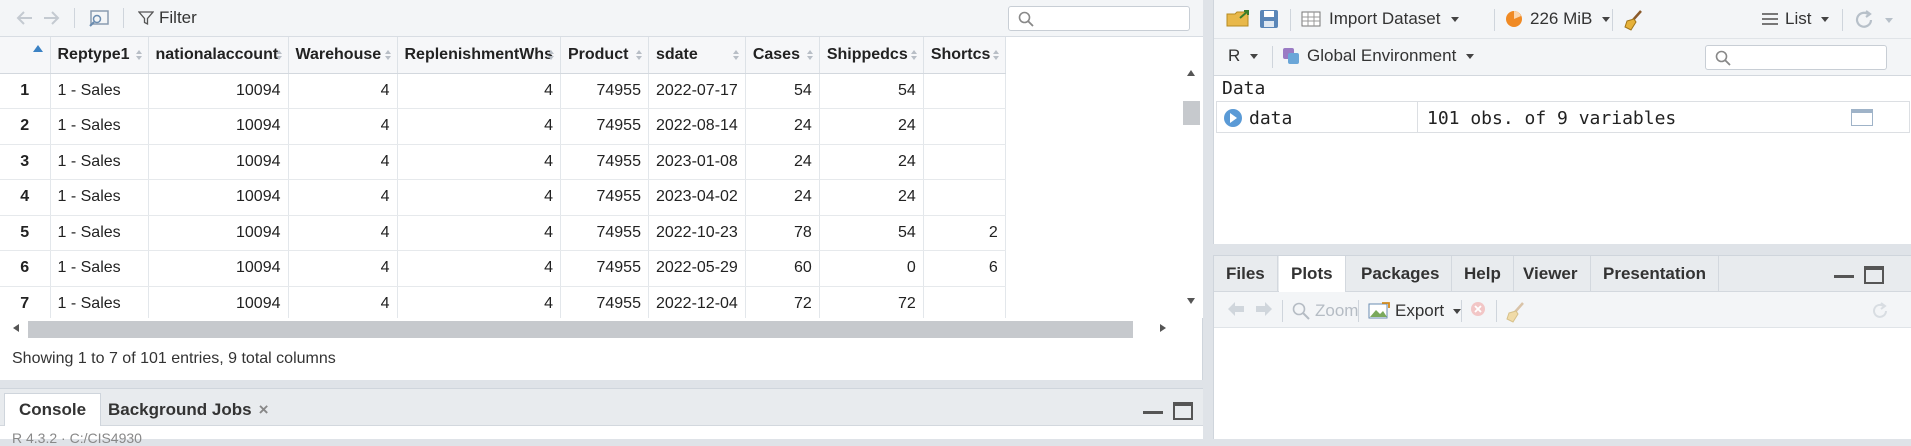  What do you see at coordinates (1233, 118) in the screenshot?
I see `expand-play-icon` at bounding box center [1233, 118].